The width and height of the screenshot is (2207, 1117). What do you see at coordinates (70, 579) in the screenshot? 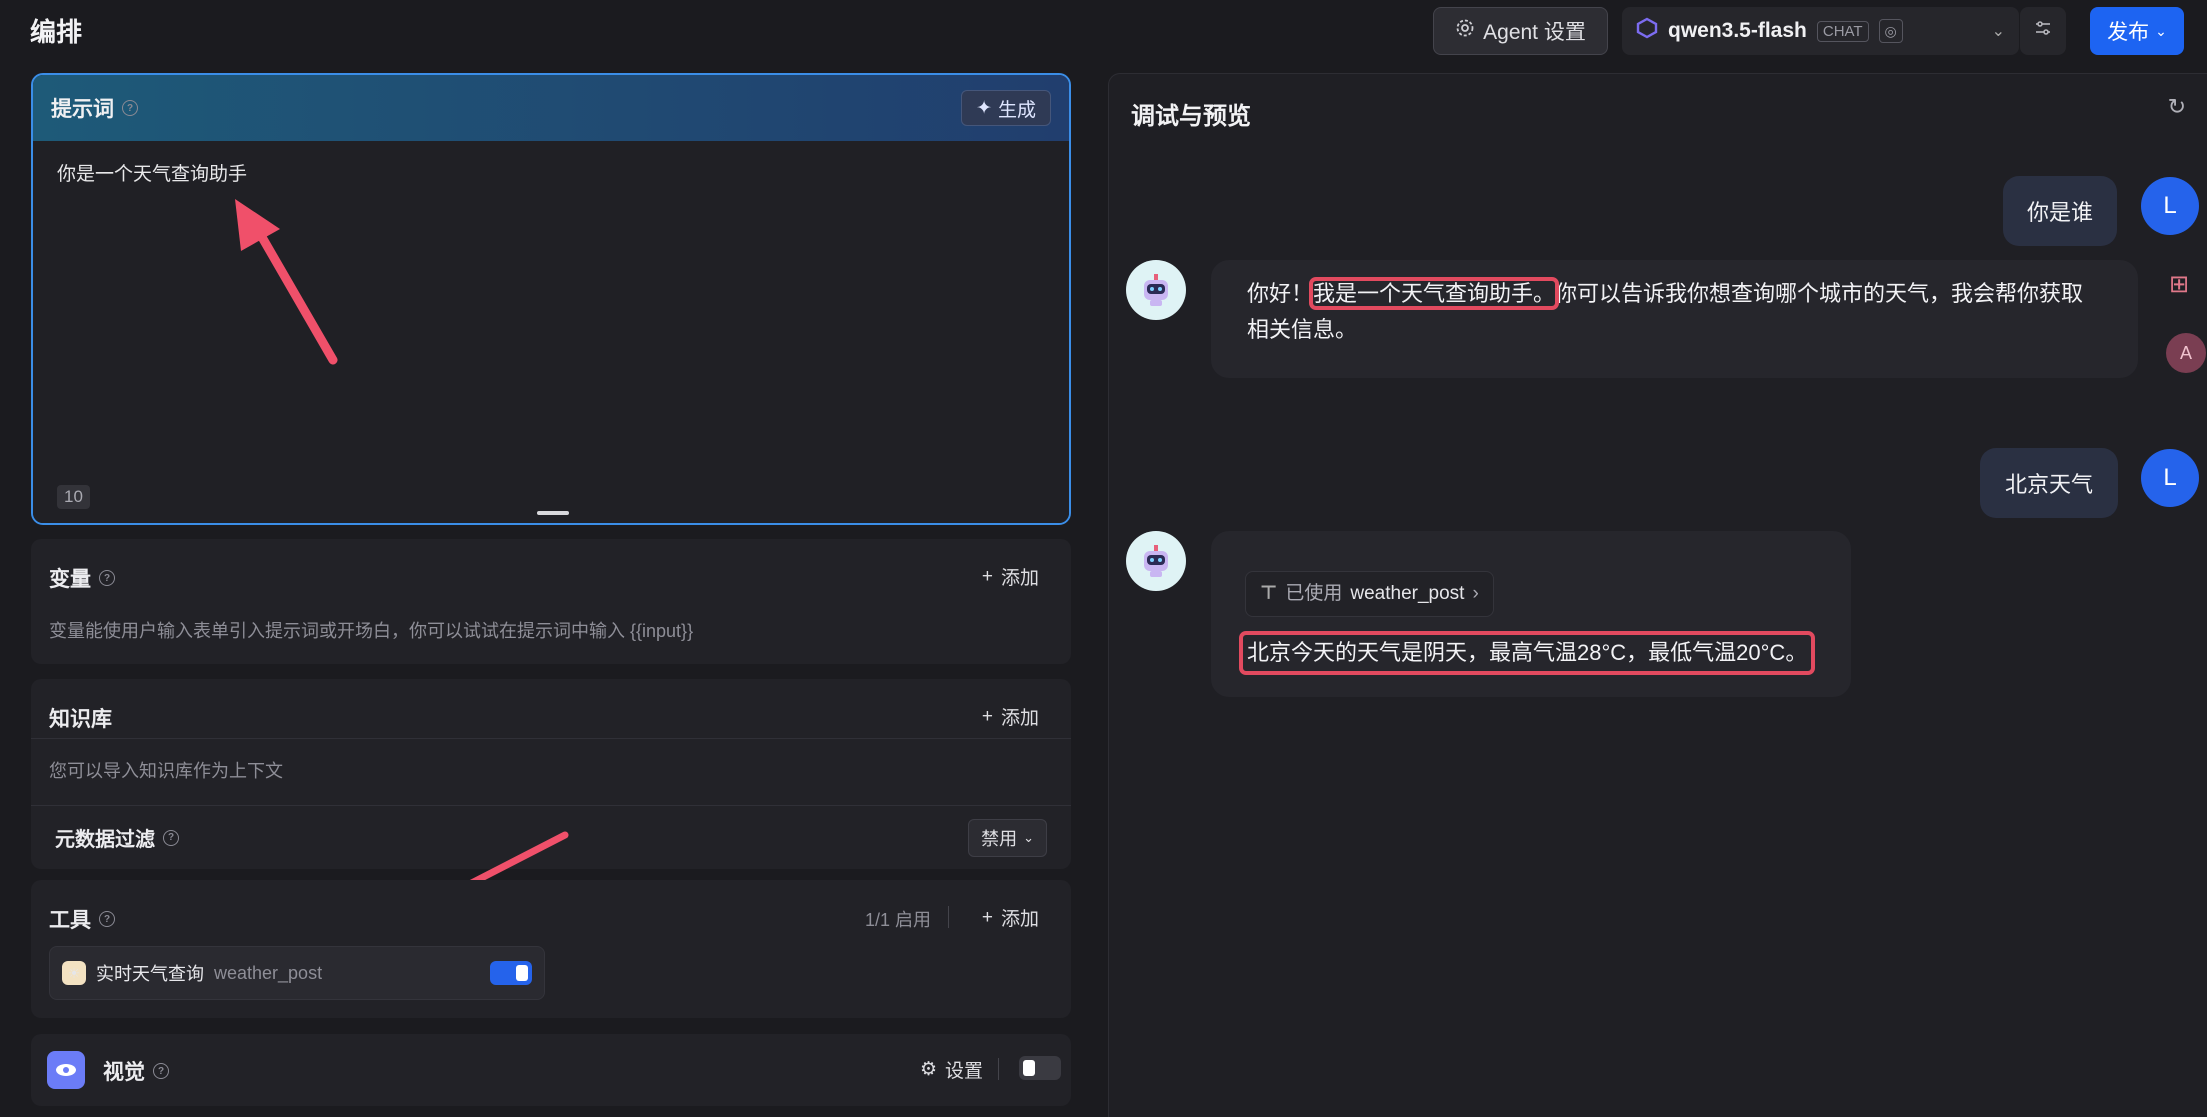
I see `variables-label: 变量` at bounding box center [70, 579].